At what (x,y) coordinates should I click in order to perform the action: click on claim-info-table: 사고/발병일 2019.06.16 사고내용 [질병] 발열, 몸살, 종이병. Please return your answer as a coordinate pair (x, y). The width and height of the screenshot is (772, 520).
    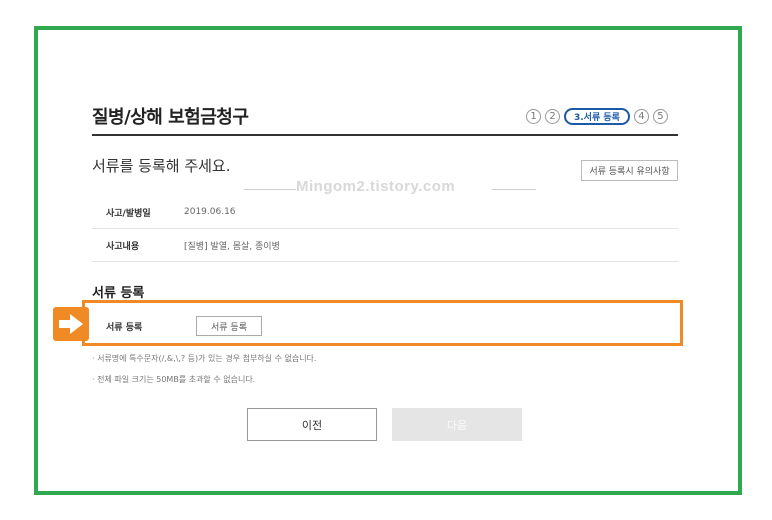
    Looking at the image, I should click on (385, 229).